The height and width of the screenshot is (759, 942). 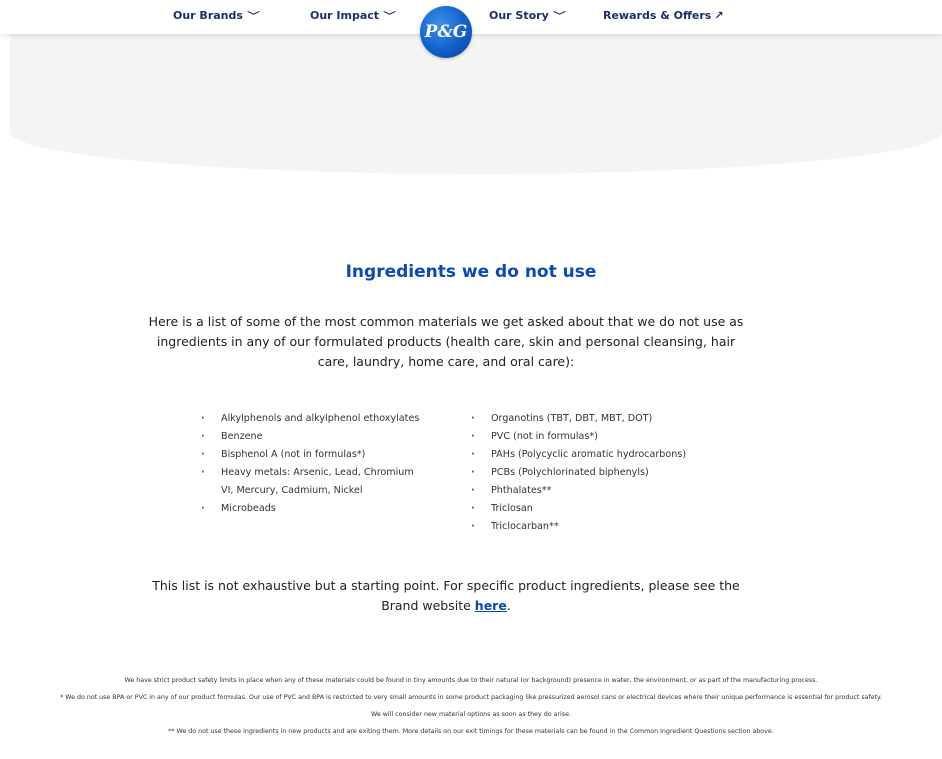 I want to click on list-item: PCBs (Polychlorinated biphenyls), so click(x=601, y=473).